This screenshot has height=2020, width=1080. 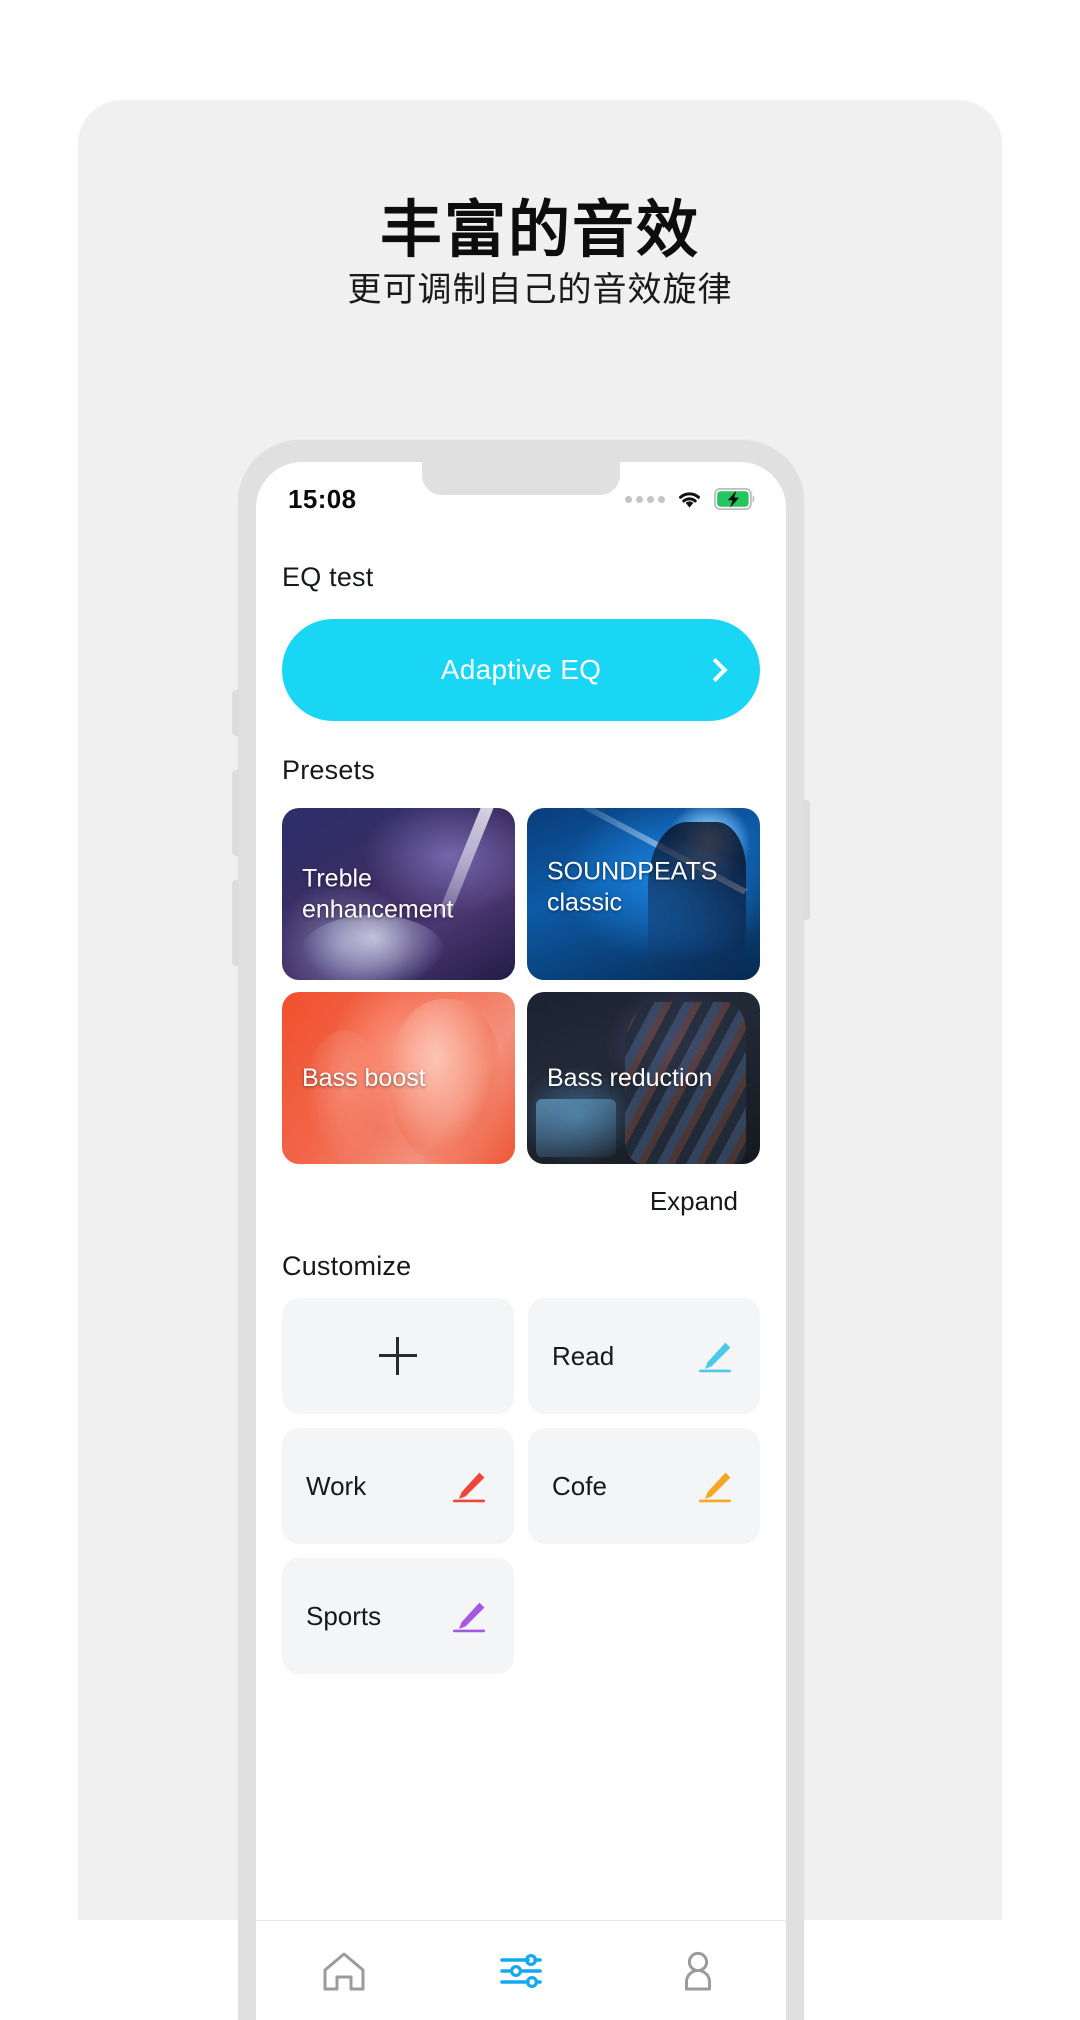 What do you see at coordinates (398, 1486) in the screenshot?
I see `custom-eq-tile-work: Work` at bounding box center [398, 1486].